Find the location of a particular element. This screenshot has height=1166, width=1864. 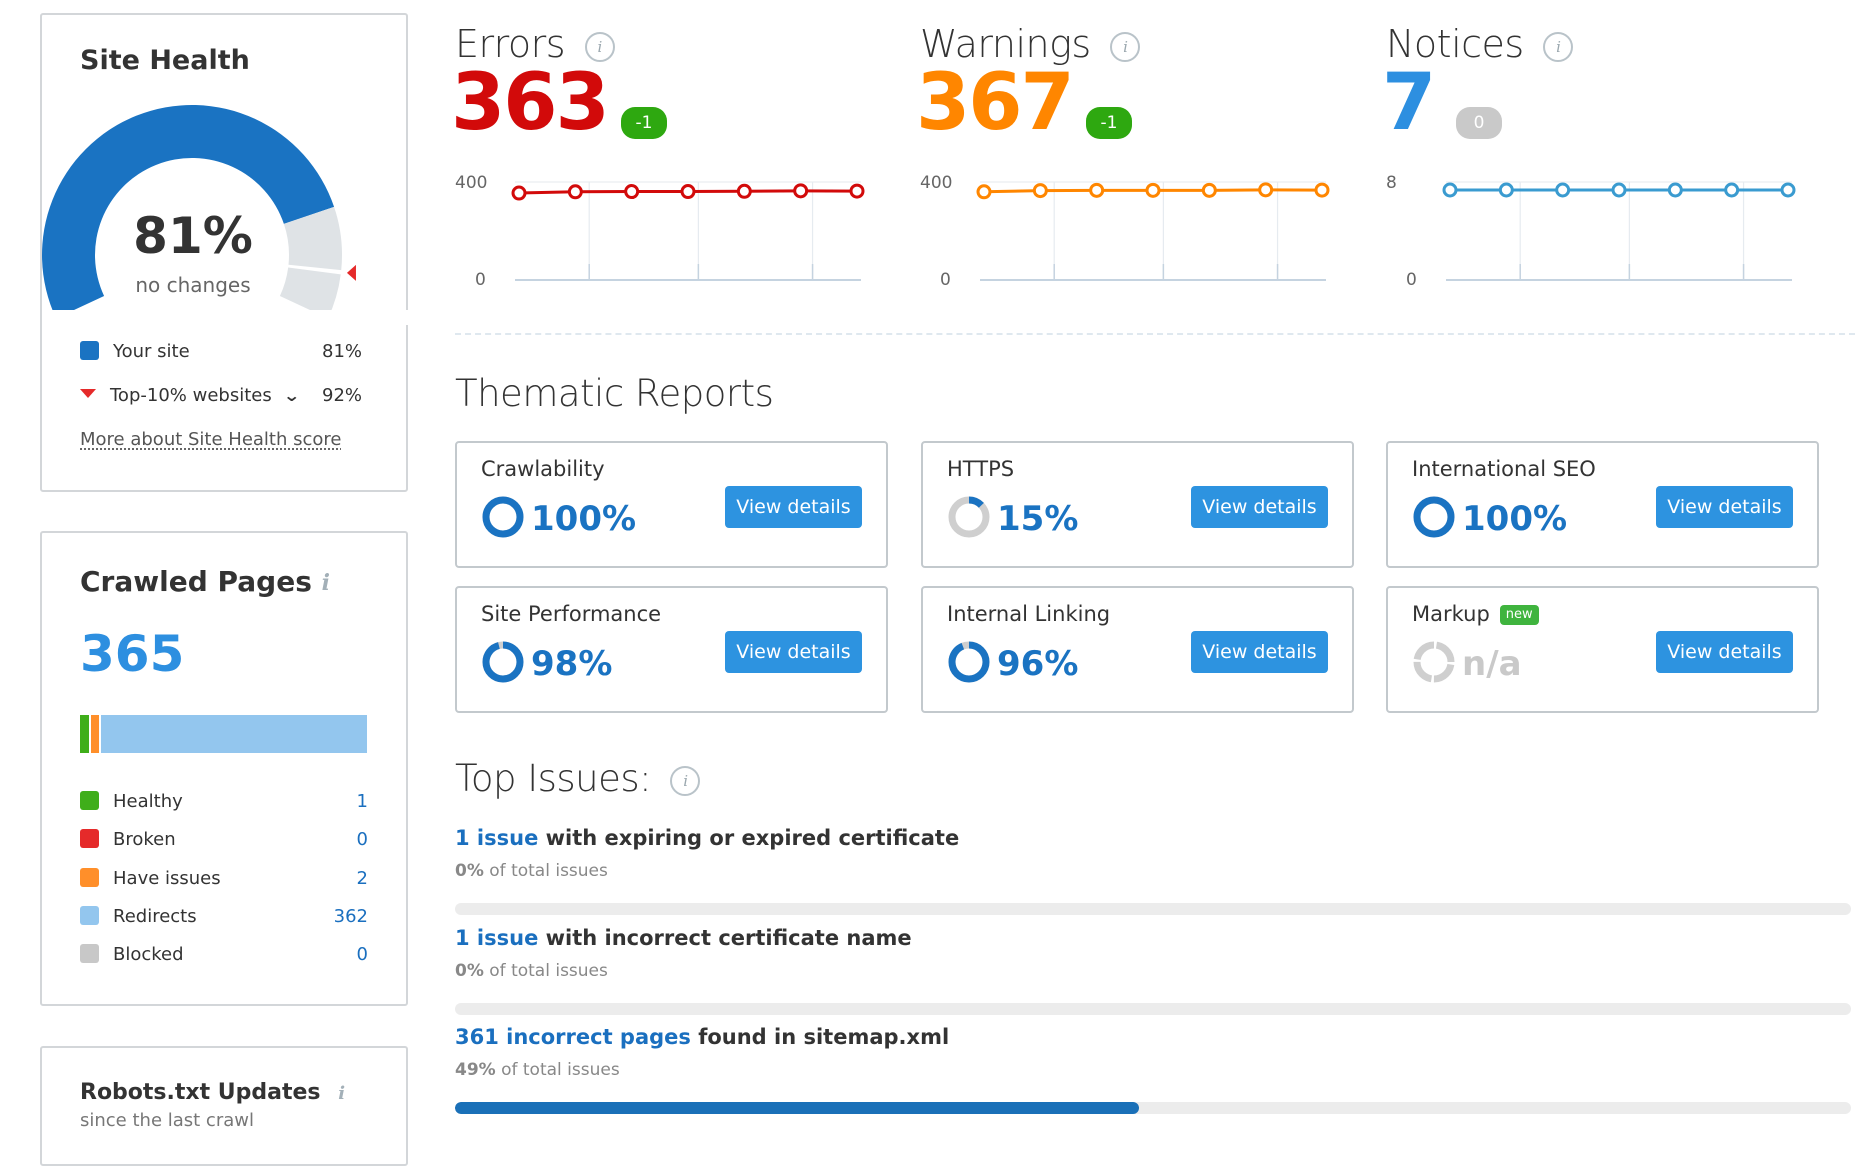

legend-item: Have issues is located at coordinates (150, 878).